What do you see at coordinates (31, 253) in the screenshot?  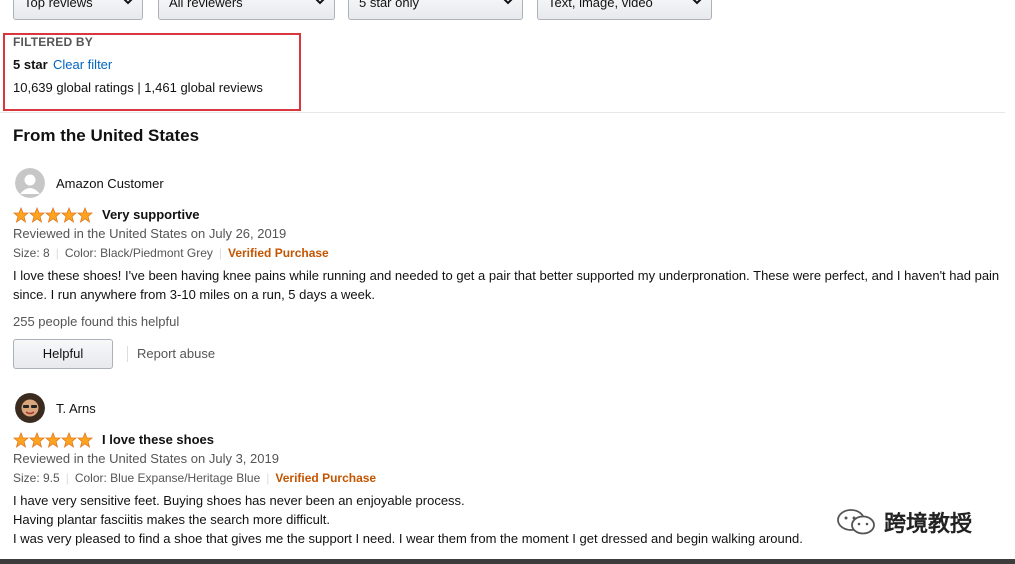 I see `variant-size: Size: 8` at bounding box center [31, 253].